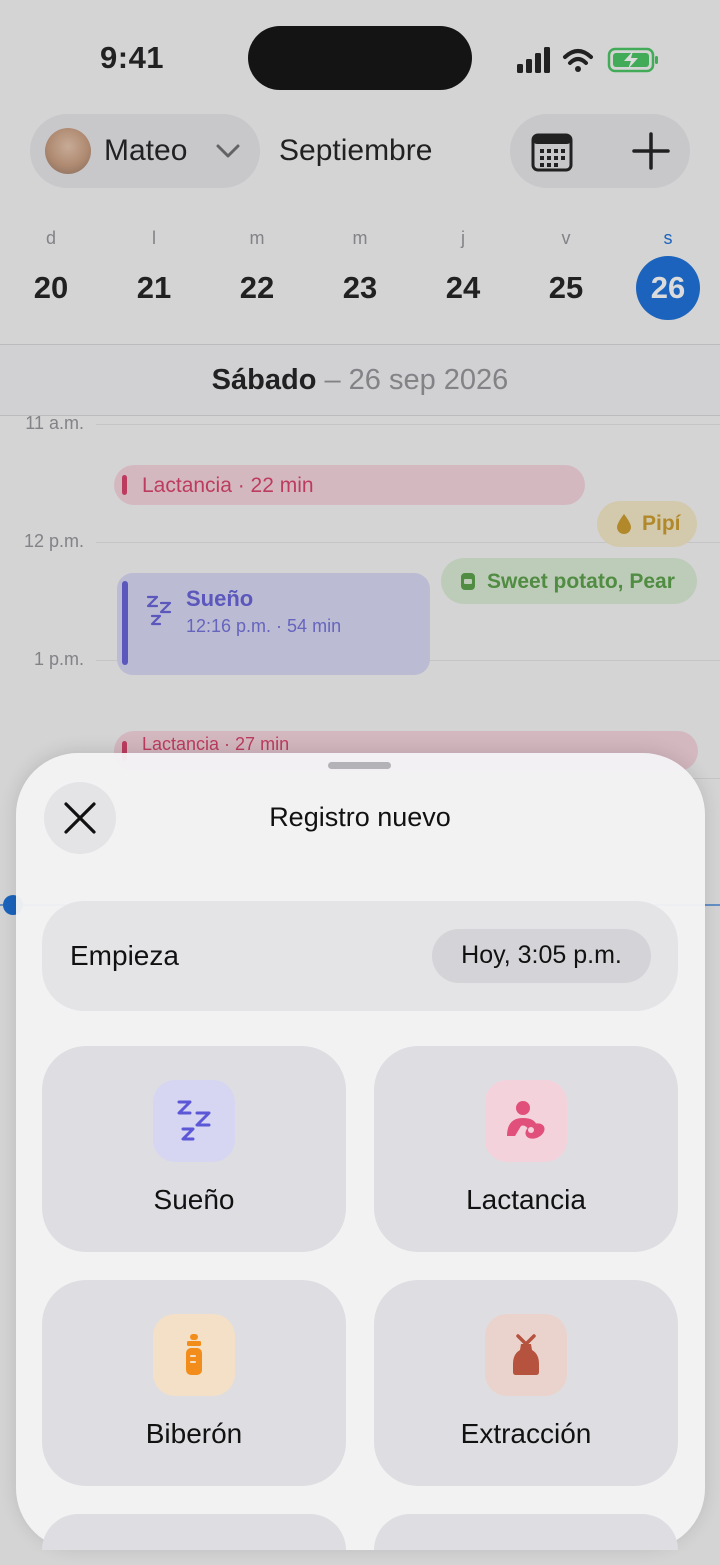  What do you see at coordinates (50, 238) in the screenshot?
I see `weekday-letter: d` at bounding box center [50, 238].